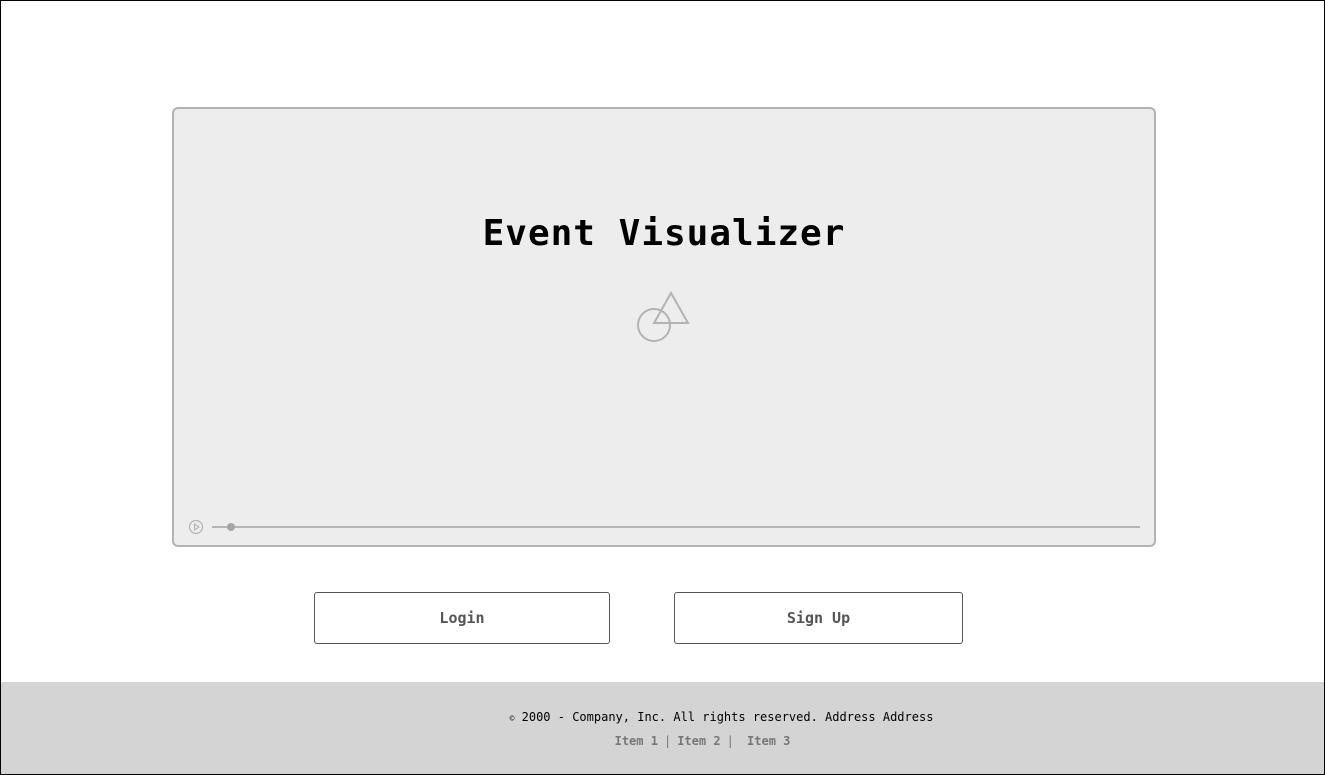 The height and width of the screenshot is (775, 1325). What do you see at coordinates (512, 718) in the screenshot?
I see `copyright-symbol: ©` at bounding box center [512, 718].